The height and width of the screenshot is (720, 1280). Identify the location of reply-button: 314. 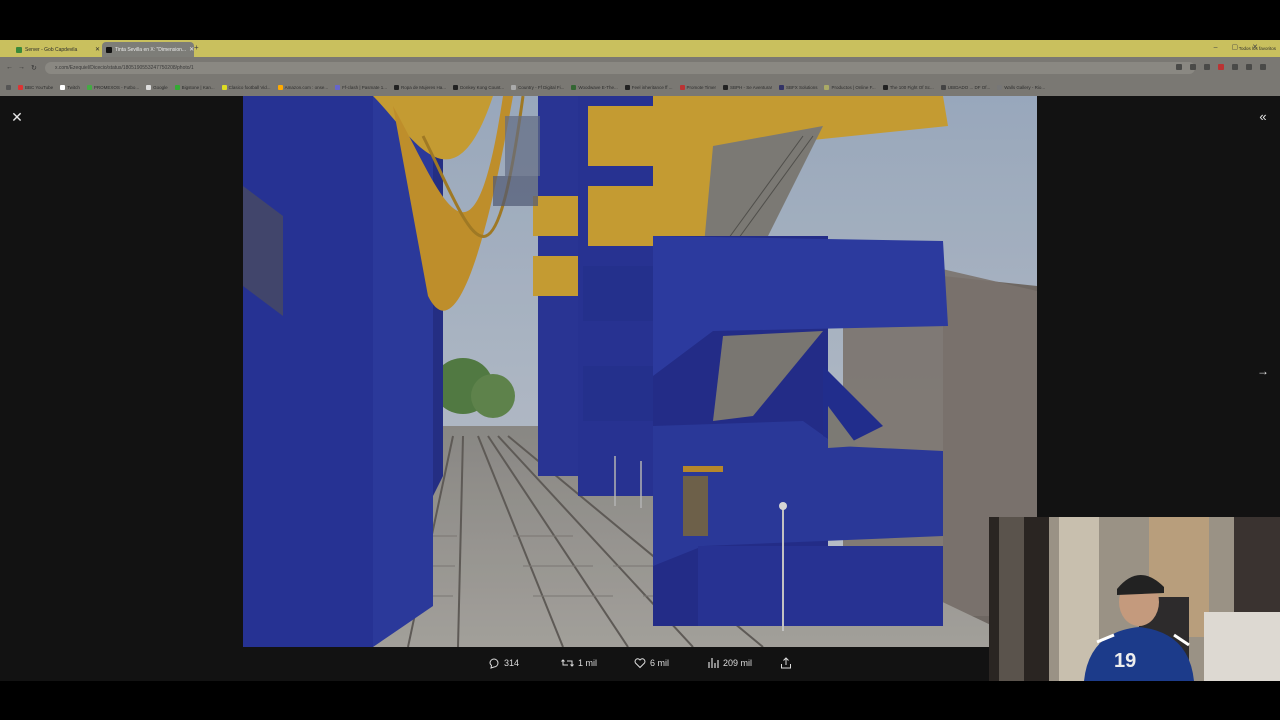
(503, 663).